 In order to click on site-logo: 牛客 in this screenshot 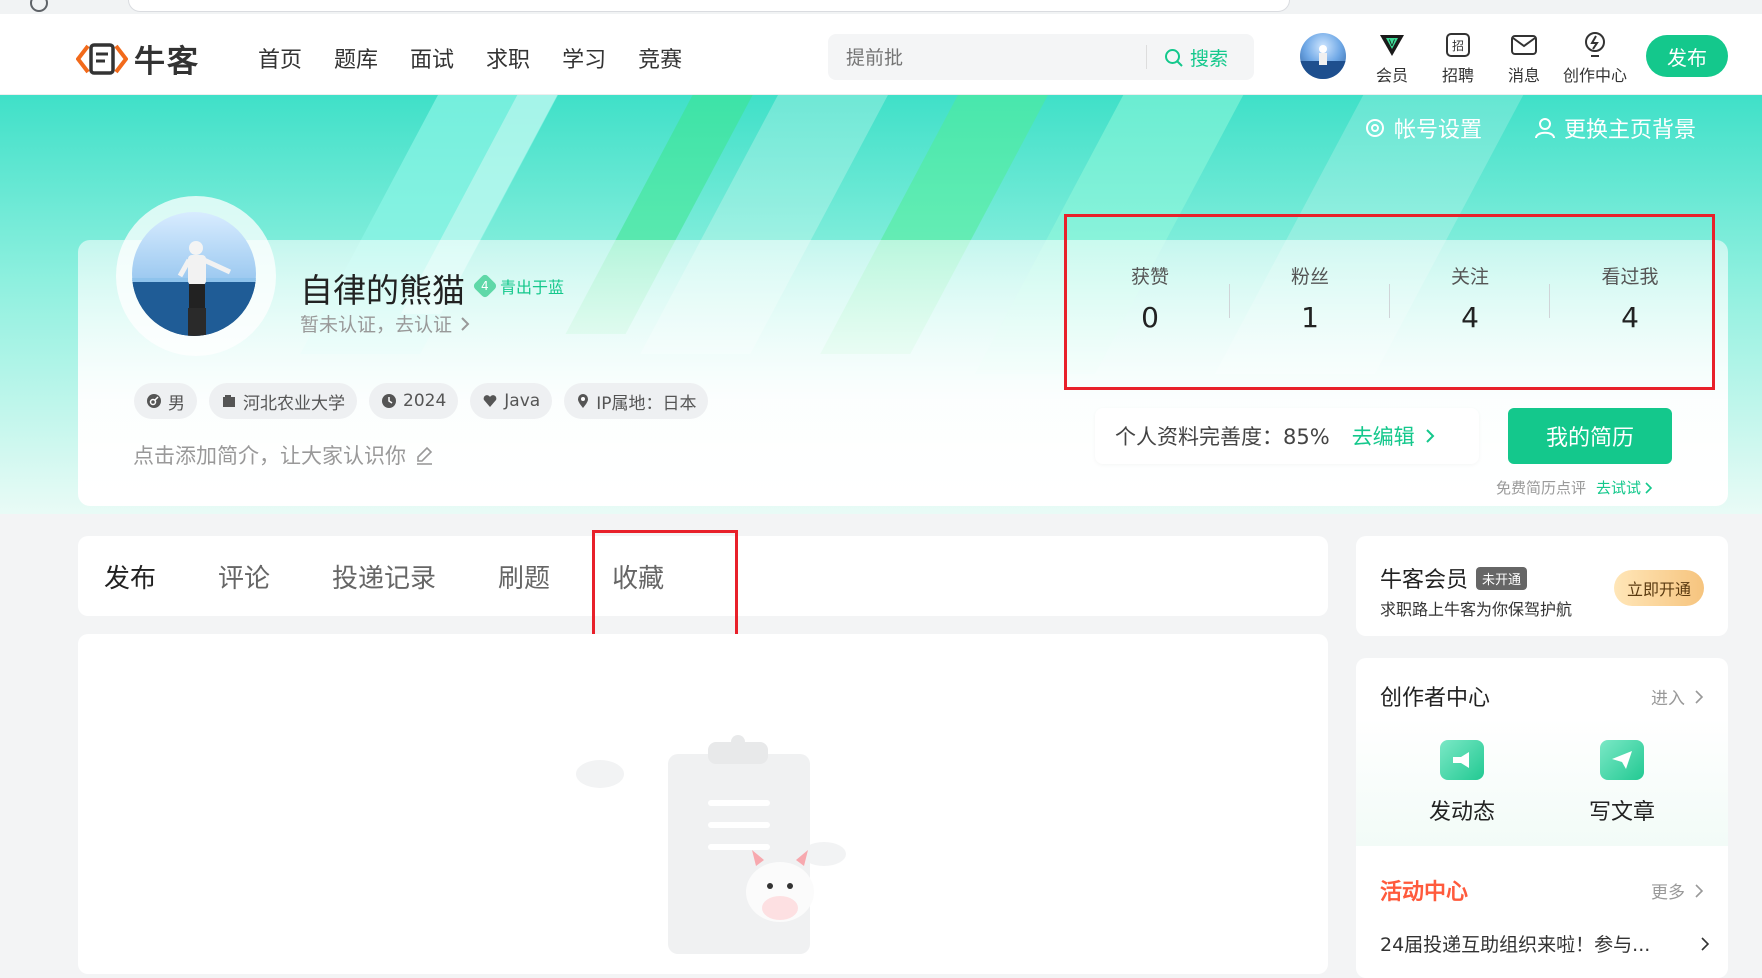, I will do `click(137, 58)`.